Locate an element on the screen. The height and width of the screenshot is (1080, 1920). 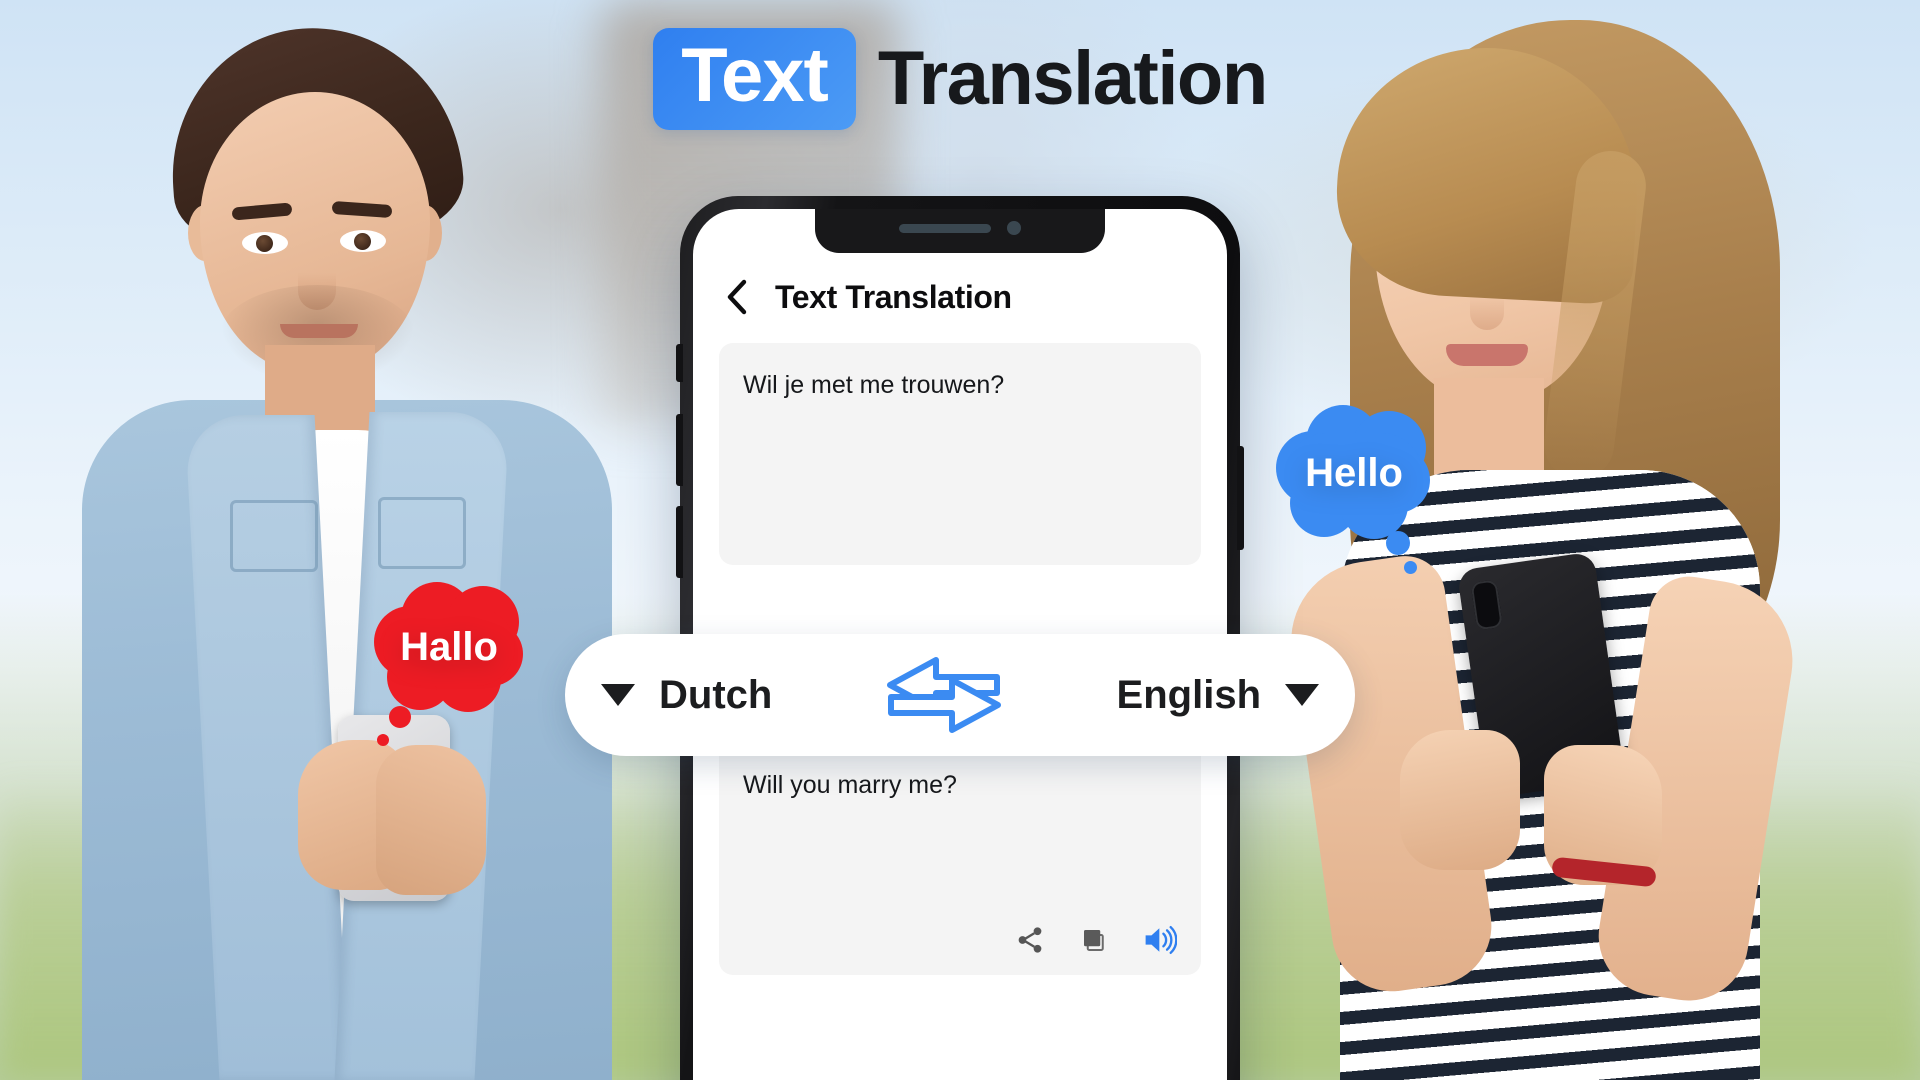
share-icon is located at coordinates (1030, 940).